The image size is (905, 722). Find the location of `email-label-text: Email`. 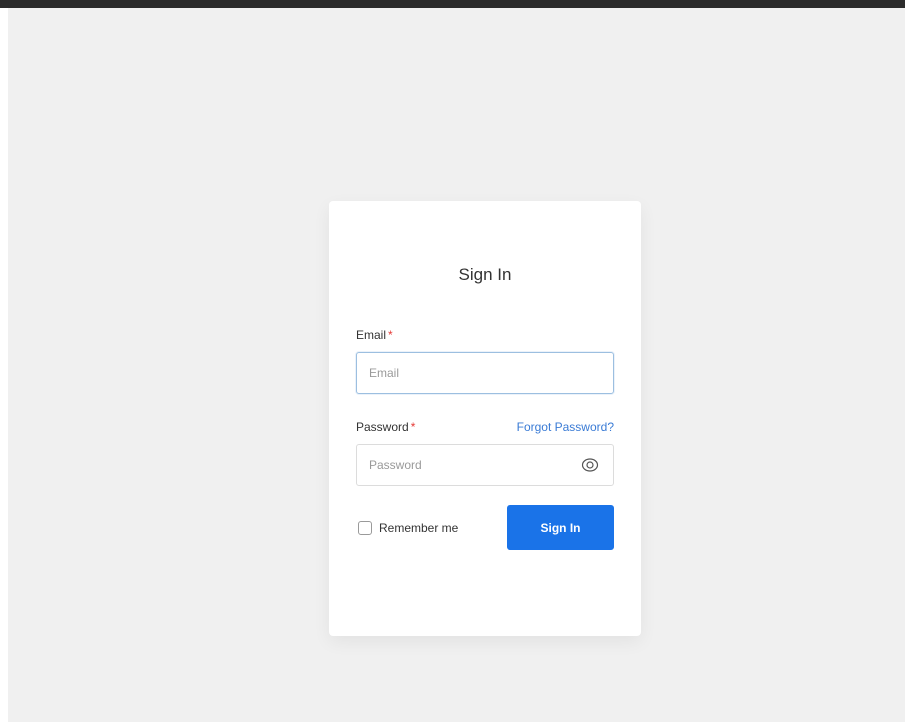

email-label-text: Email is located at coordinates (371, 335).